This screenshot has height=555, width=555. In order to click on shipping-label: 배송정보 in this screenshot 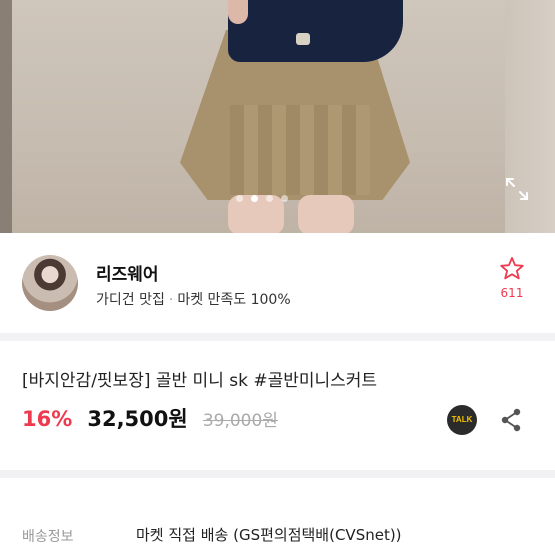, I will do `click(48, 537)`.